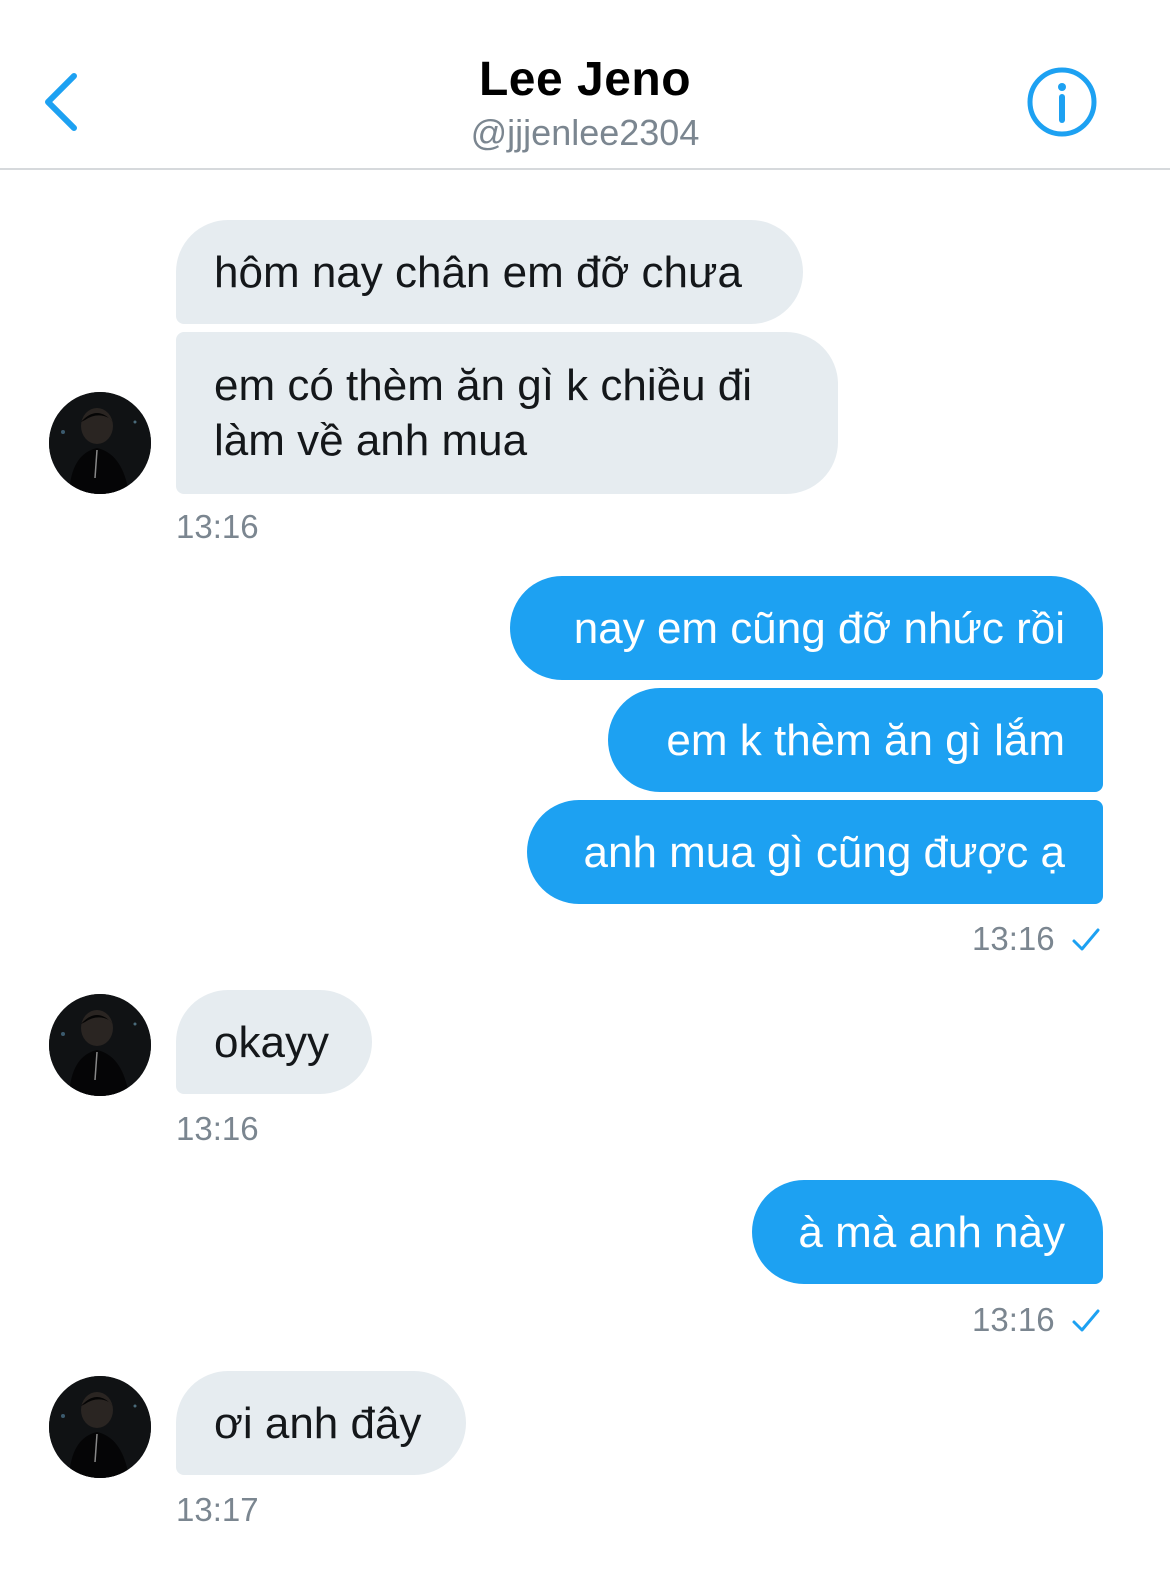  I want to click on contact-handle: @jjjenlee2304, so click(585, 133).